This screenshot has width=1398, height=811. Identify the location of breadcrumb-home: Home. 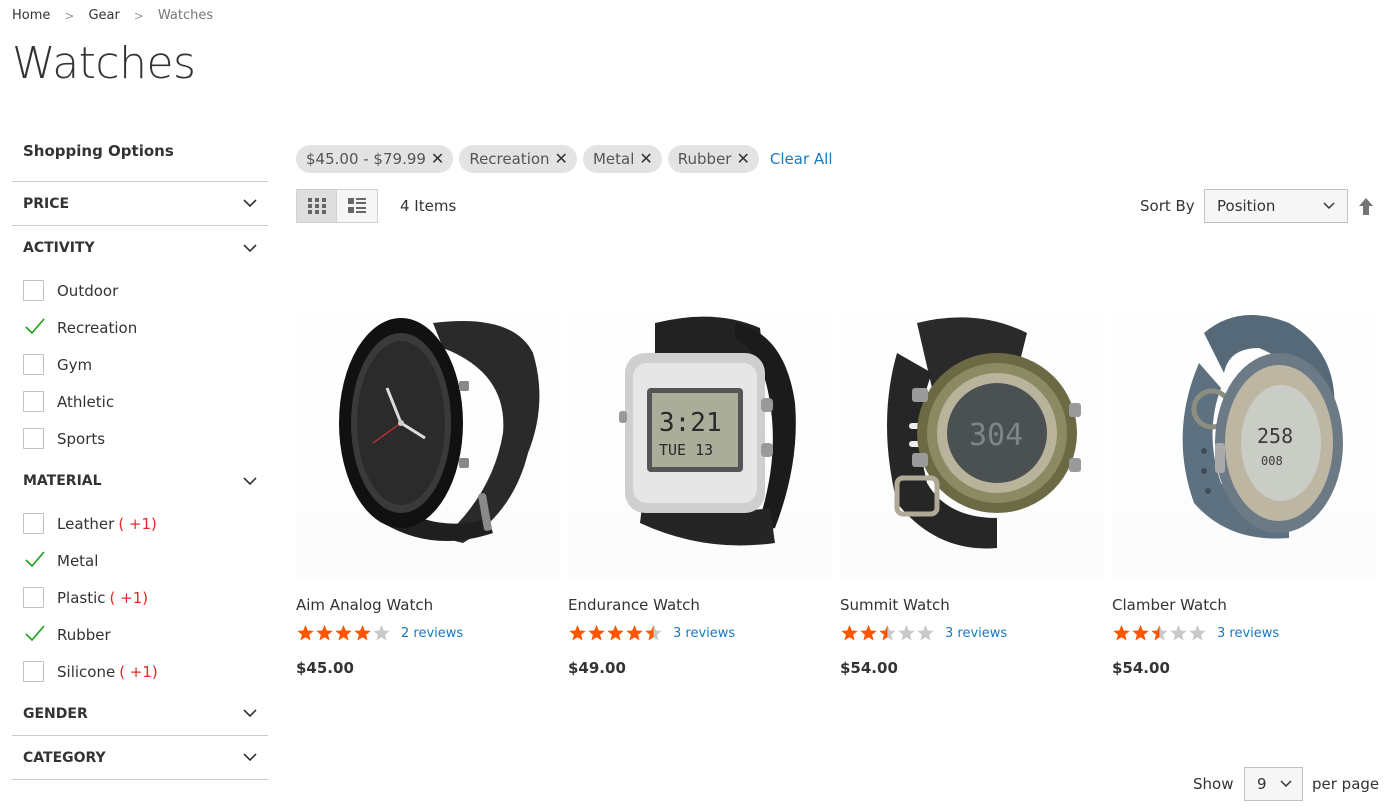
(31, 15).